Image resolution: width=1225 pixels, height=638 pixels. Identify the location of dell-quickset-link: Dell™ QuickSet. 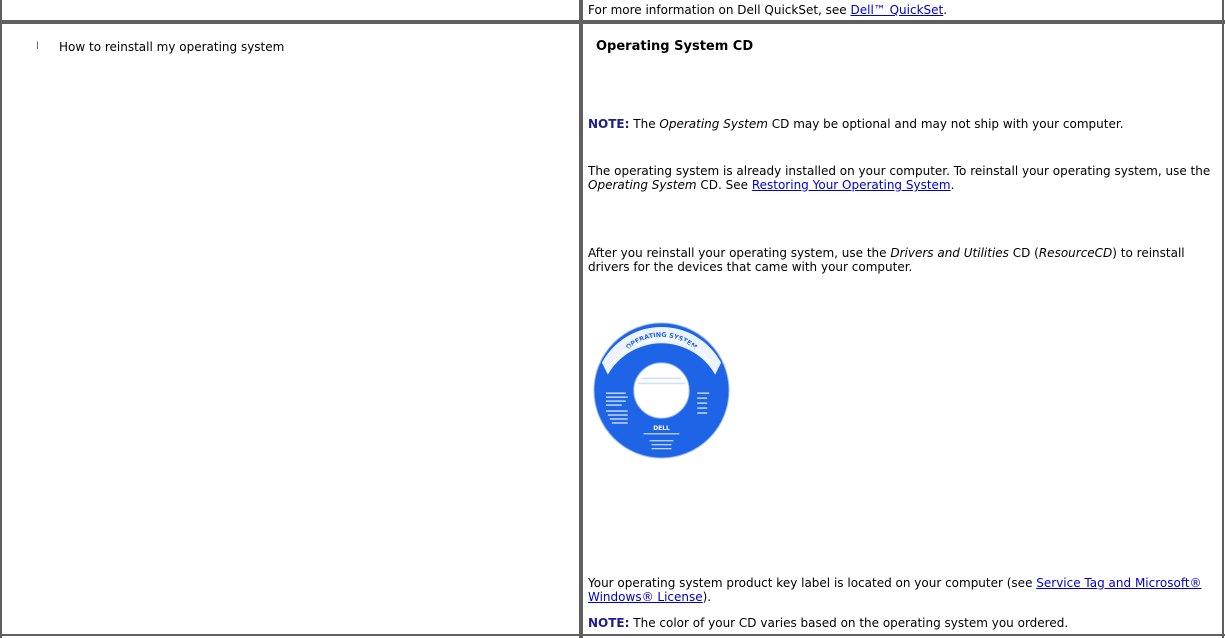
(897, 10).